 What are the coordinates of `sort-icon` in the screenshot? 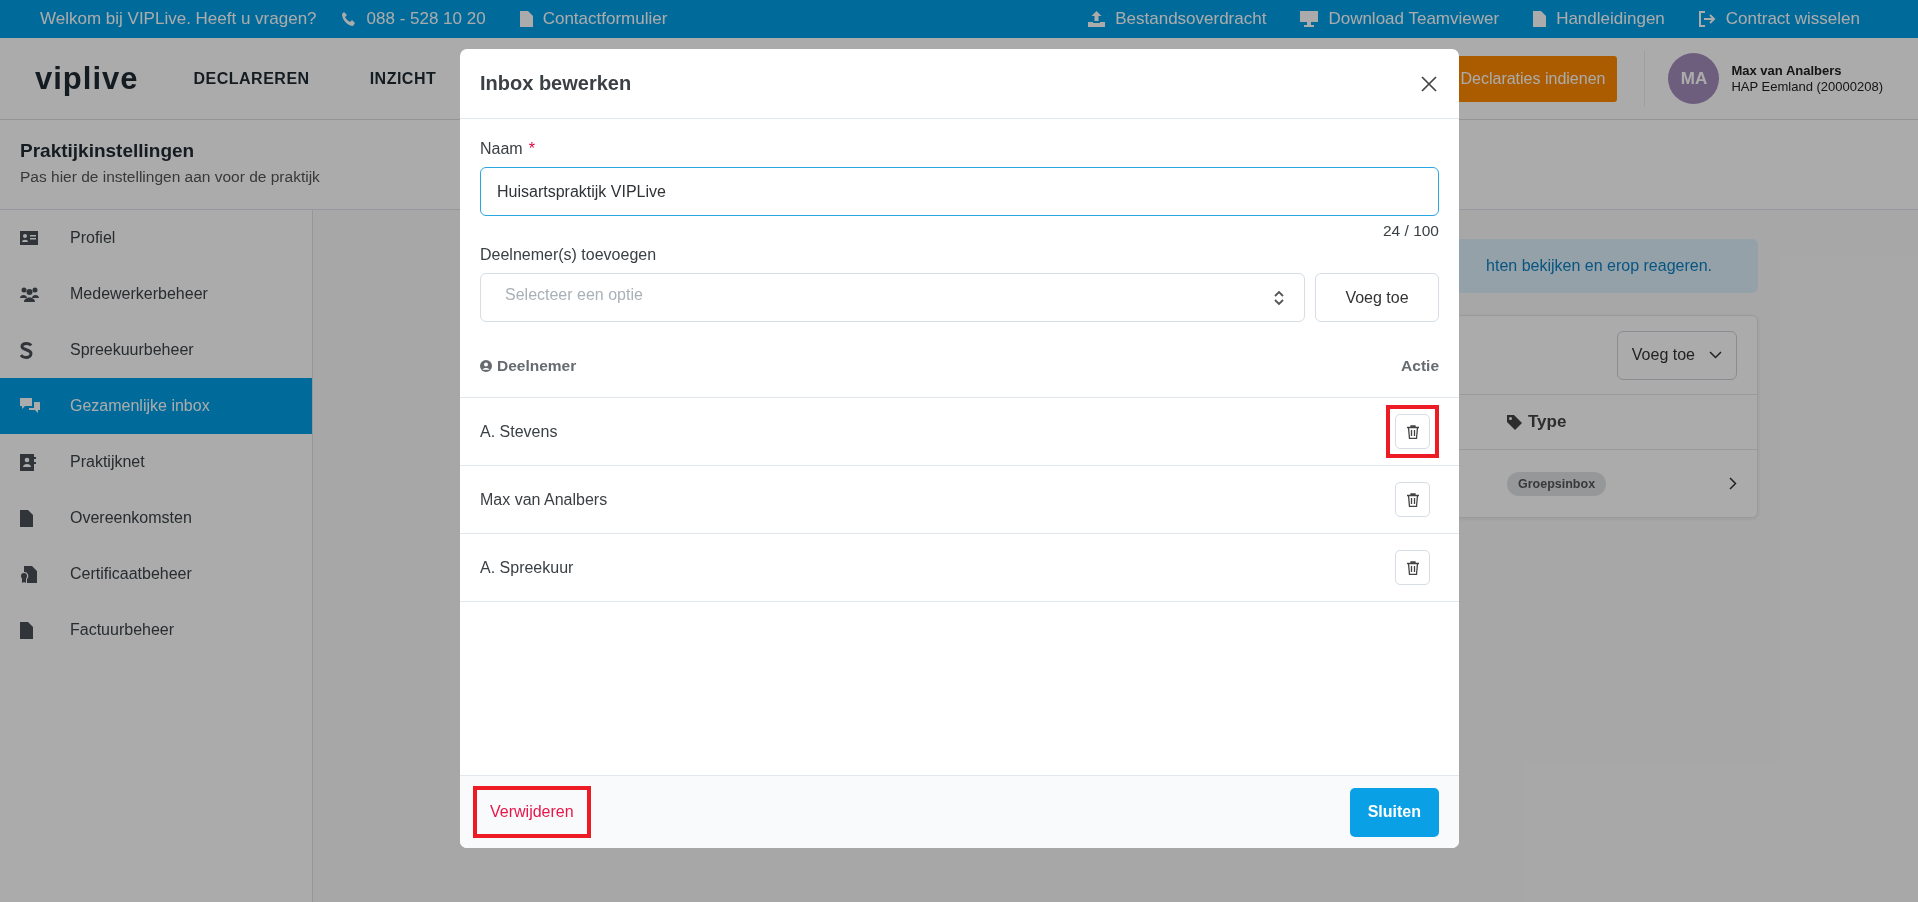 It's located at (1279, 297).